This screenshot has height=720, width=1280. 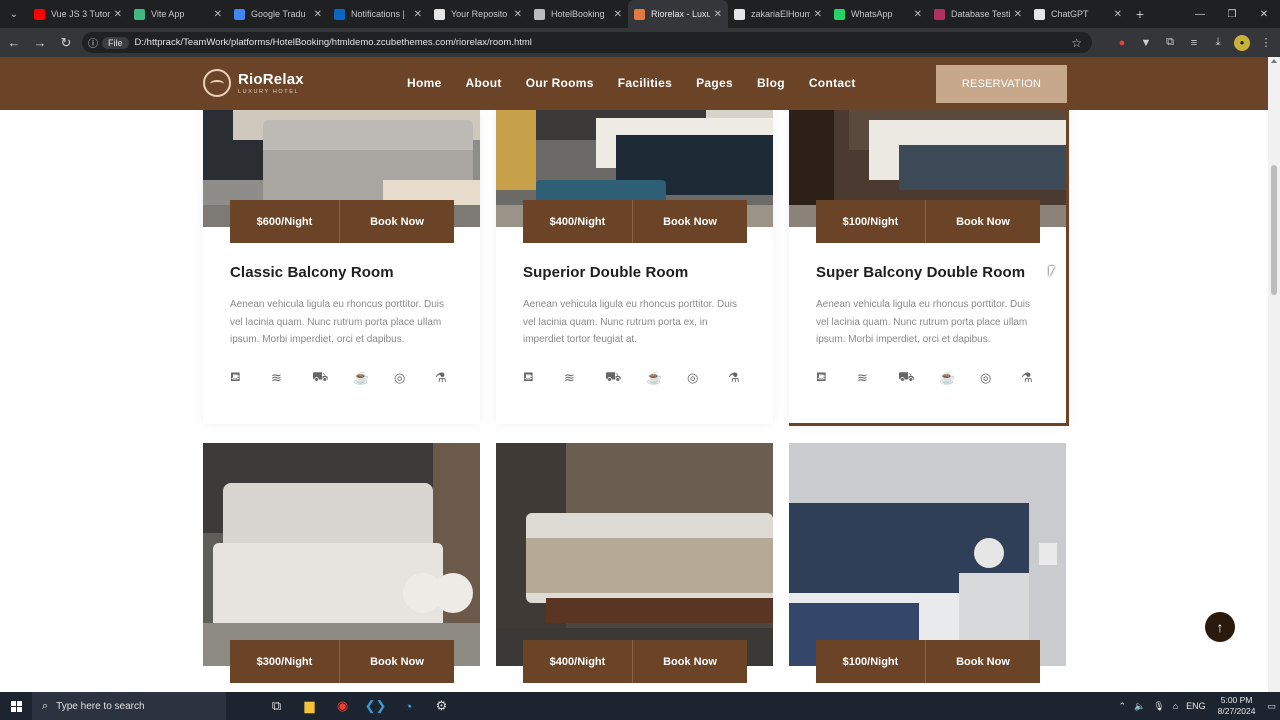 I want to click on taskbar-search: ⌕ Type here to search, so click(x=129, y=706).